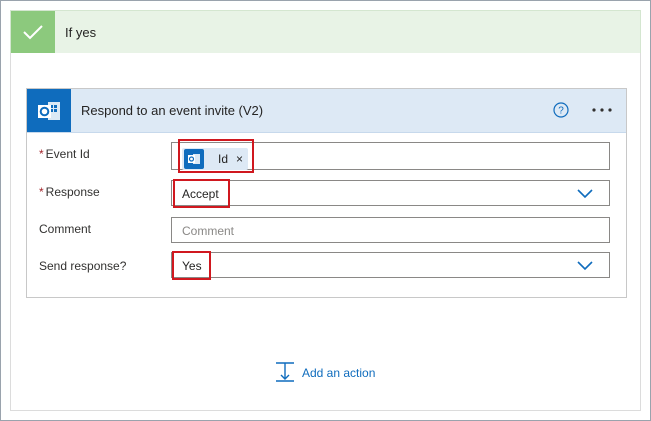  What do you see at coordinates (326, 111) in the screenshot?
I see `action-card-header: Respond to an event invite (V2) ?` at bounding box center [326, 111].